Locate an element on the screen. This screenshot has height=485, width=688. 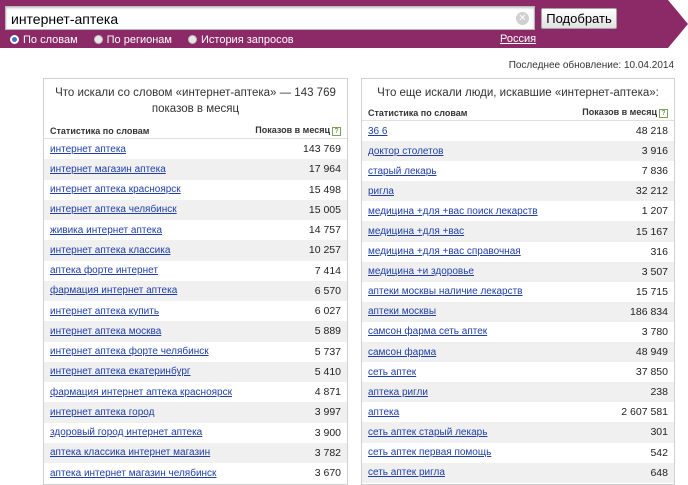
table-row: аптека интернет магазин челябинск 3 670 is located at coordinates (195, 473).